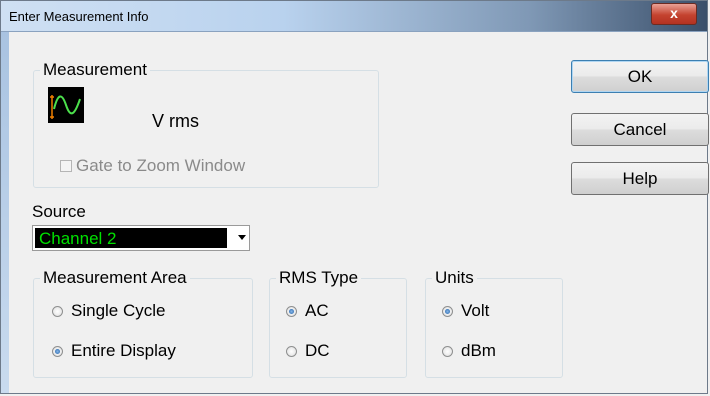 The height and width of the screenshot is (396, 710). What do you see at coordinates (131, 238) in the screenshot?
I see `source-selected-value: Channel 2` at bounding box center [131, 238].